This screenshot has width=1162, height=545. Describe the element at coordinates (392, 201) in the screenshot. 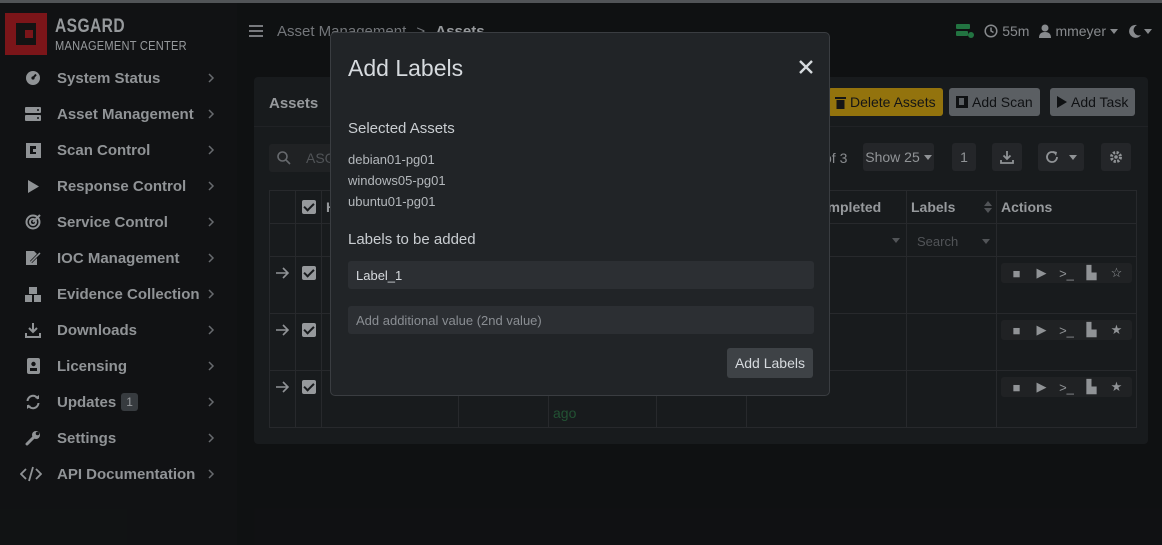

I see `selected-asset-item: ubuntu01-pg01` at that location.